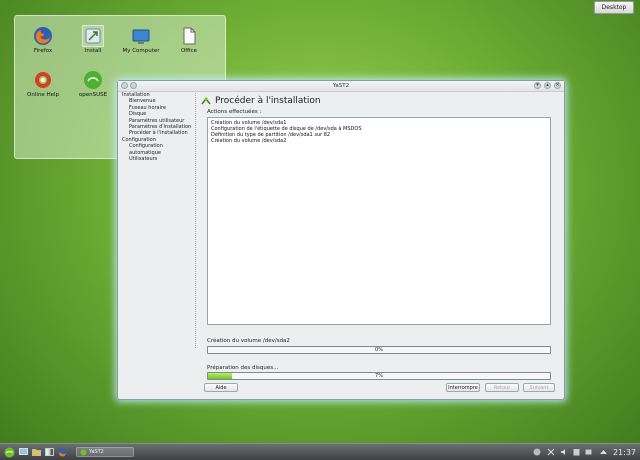  I want to click on step-item: Configuration automatique, so click(146, 149).